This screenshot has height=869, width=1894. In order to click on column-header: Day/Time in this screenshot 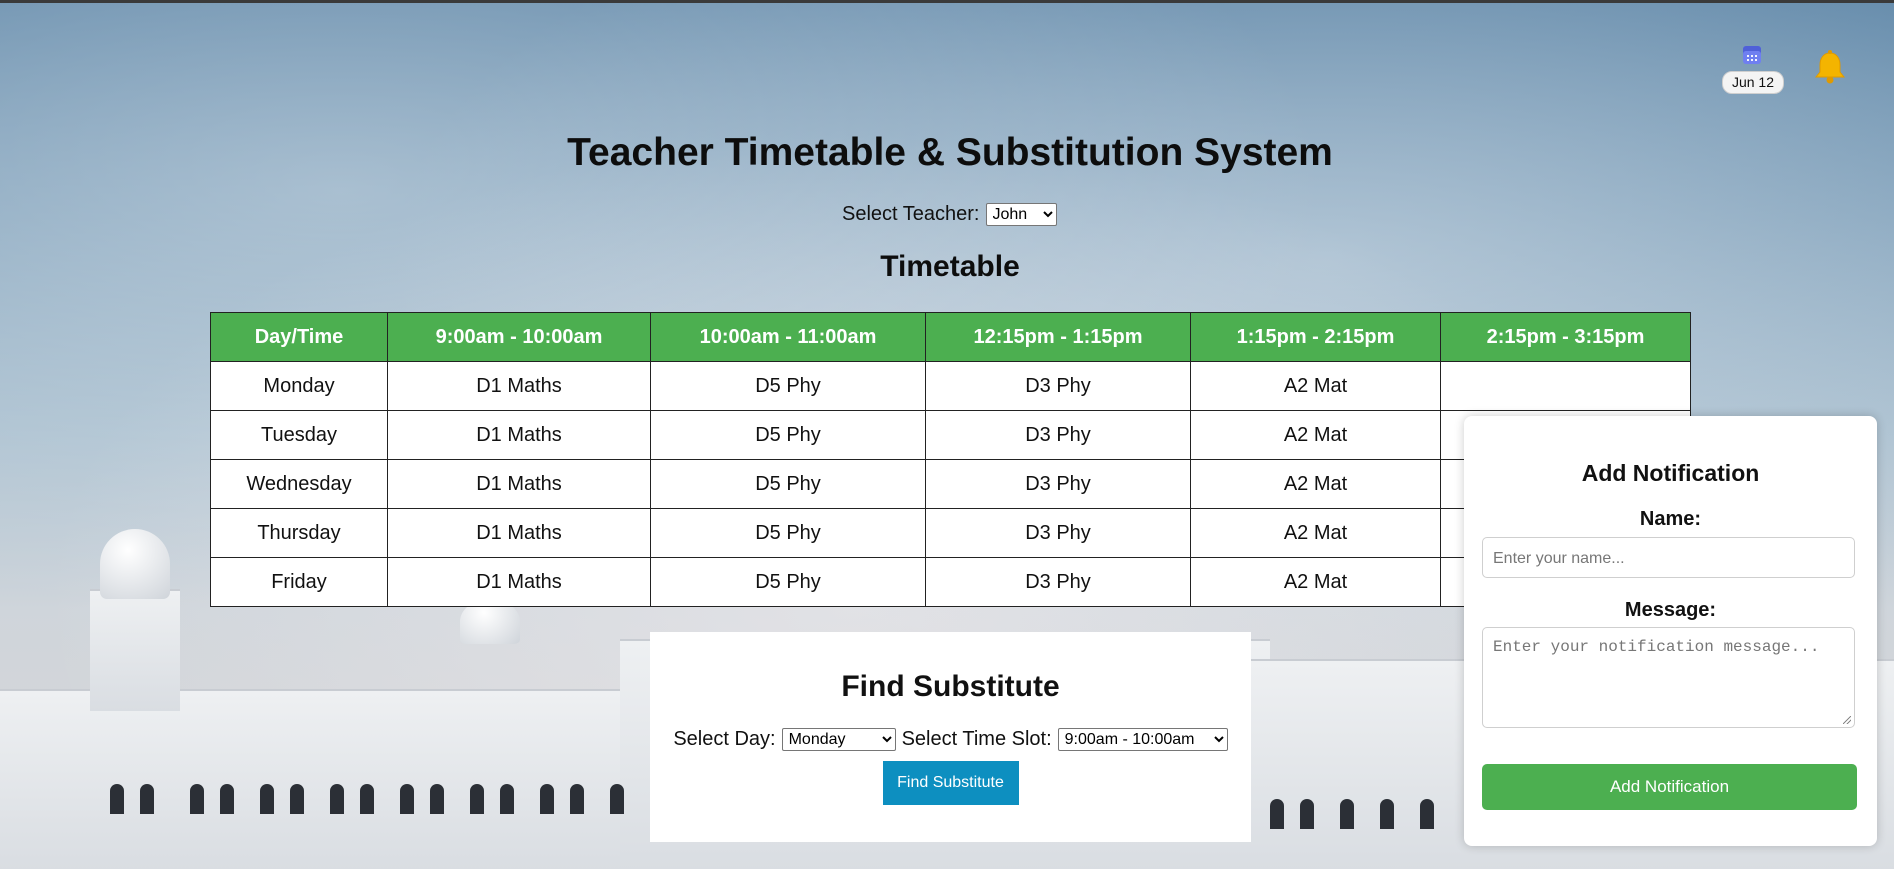, I will do `click(299, 337)`.